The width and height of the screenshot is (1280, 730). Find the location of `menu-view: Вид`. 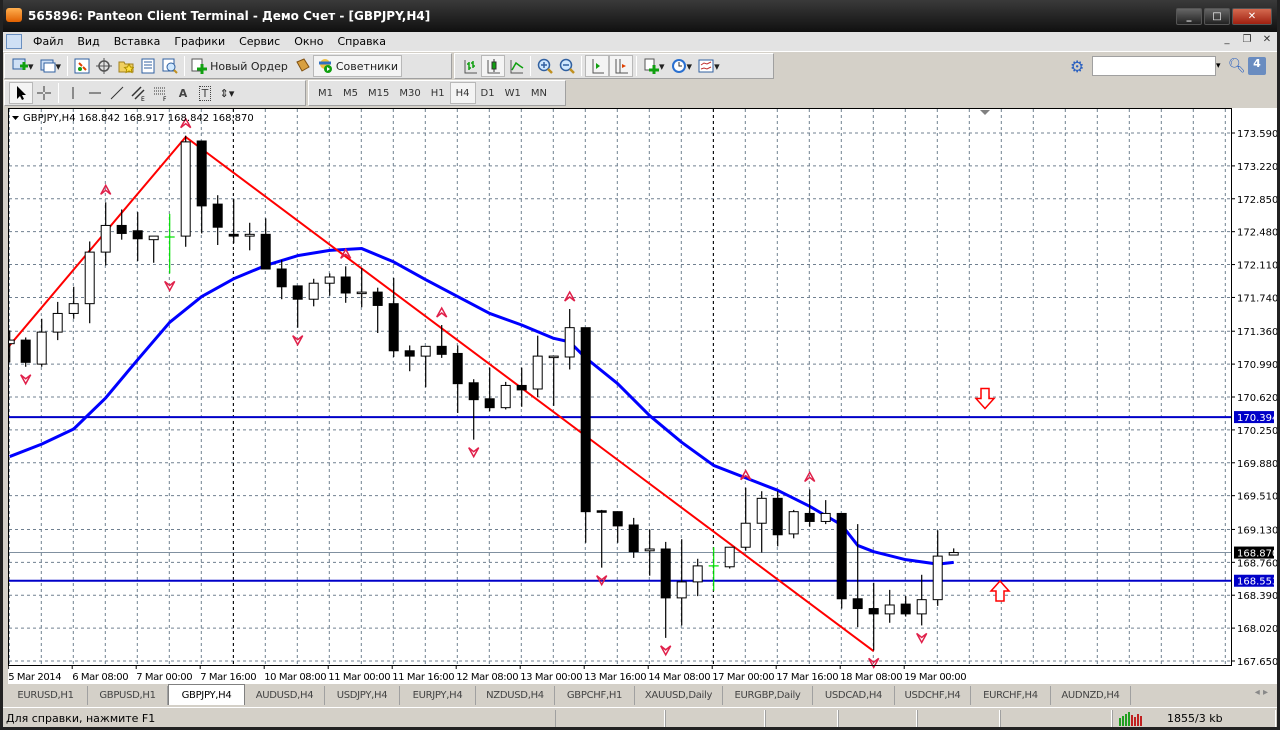

menu-view: Вид is located at coordinates (88, 41).